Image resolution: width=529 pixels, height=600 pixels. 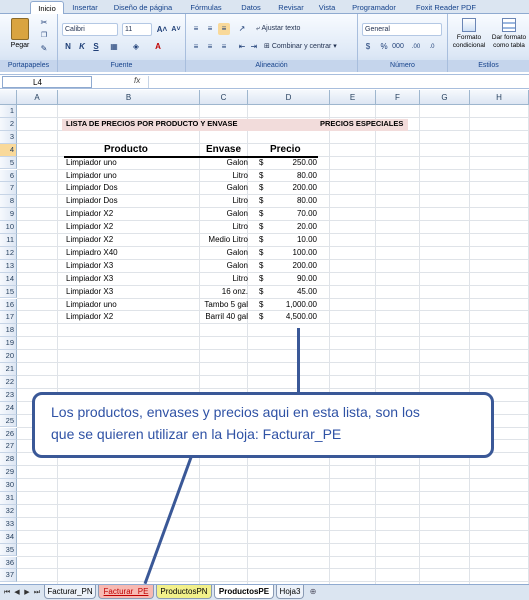 I want to click on align-top-icon: ≡, so click(x=196, y=29).